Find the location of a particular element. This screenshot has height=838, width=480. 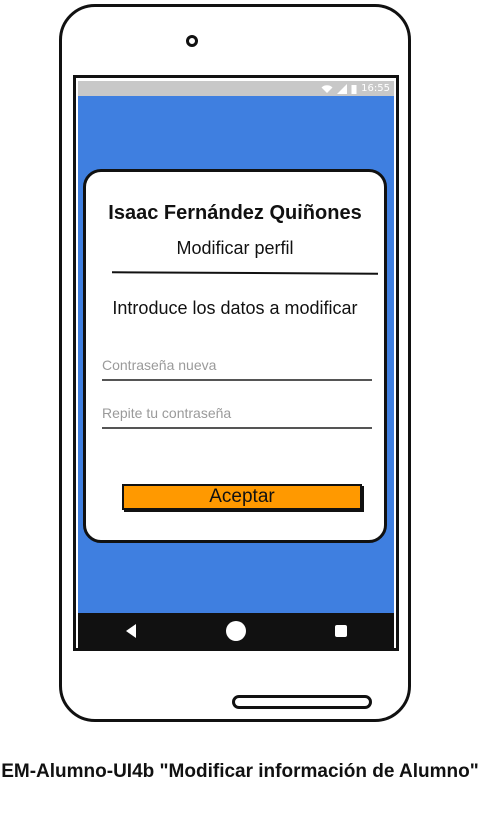

status-icons: 16:55 is located at coordinates (355, 88).